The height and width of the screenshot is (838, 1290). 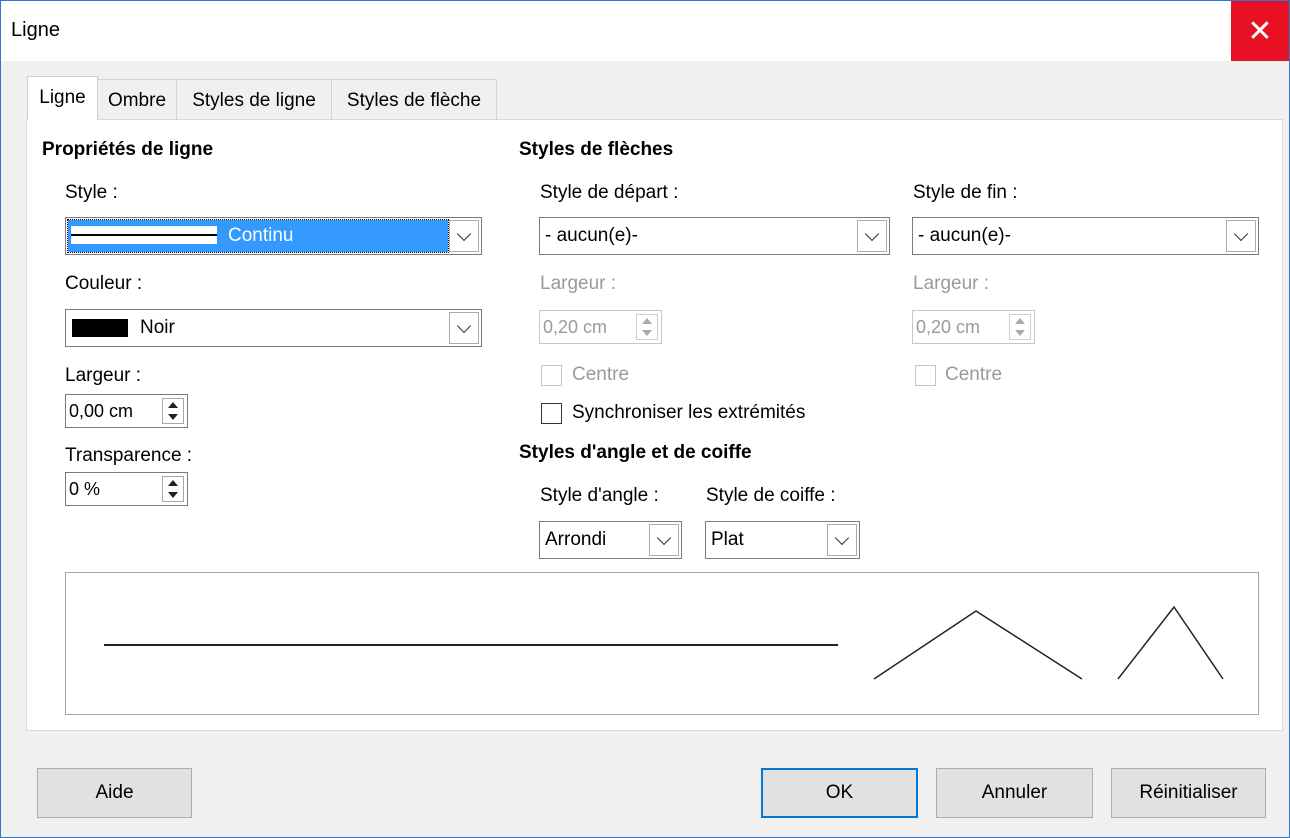 What do you see at coordinates (273, 328) in the screenshot?
I see `line-color-select: Noir` at bounding box center [273, 328].